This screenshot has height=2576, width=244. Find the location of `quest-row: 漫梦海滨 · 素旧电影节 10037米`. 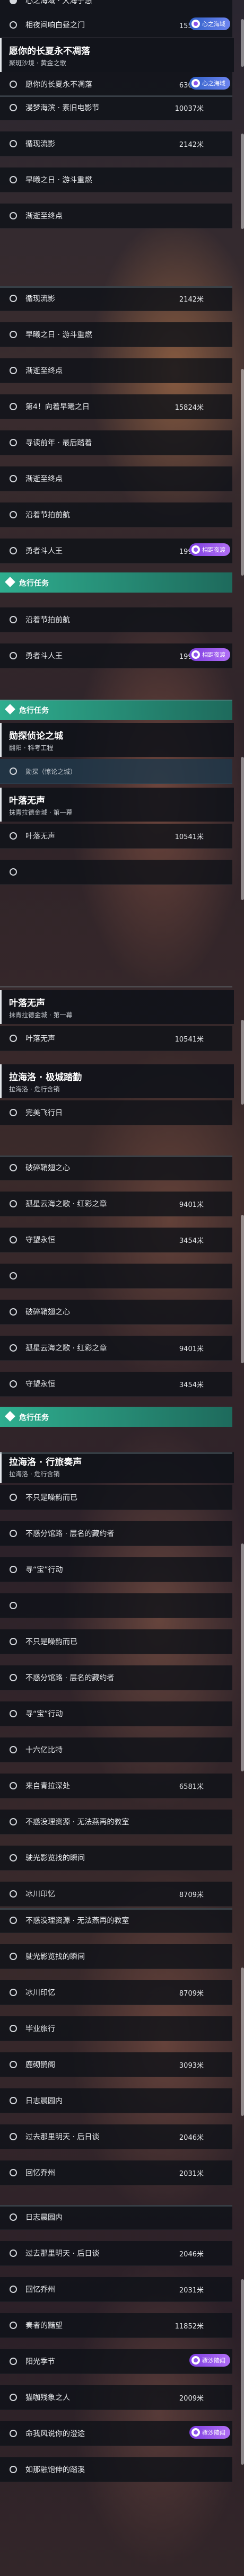

quest-row: 漫梦海滨 · 素旧电影节 10037米 is located at coordinates (116, 107).